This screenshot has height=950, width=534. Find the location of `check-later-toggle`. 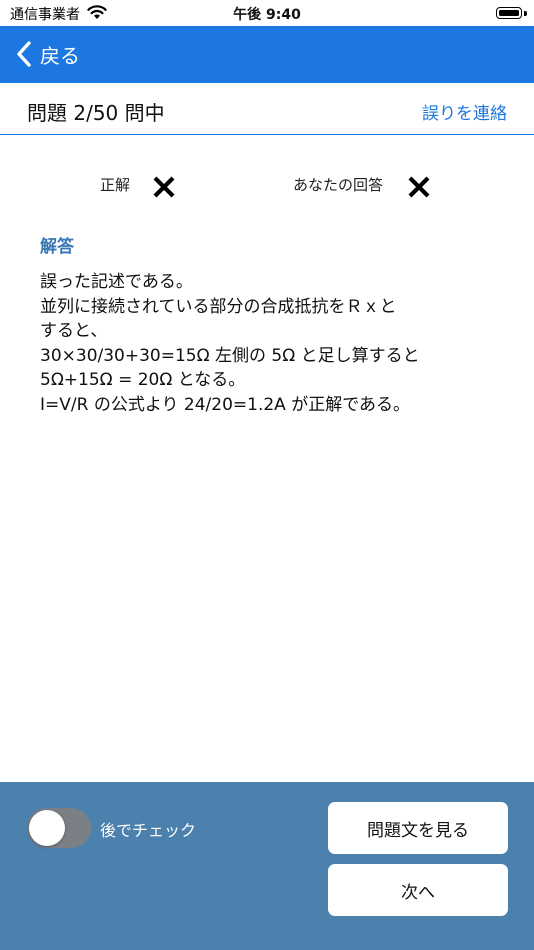

check-later-toggle is located at coordinates (59, 828).